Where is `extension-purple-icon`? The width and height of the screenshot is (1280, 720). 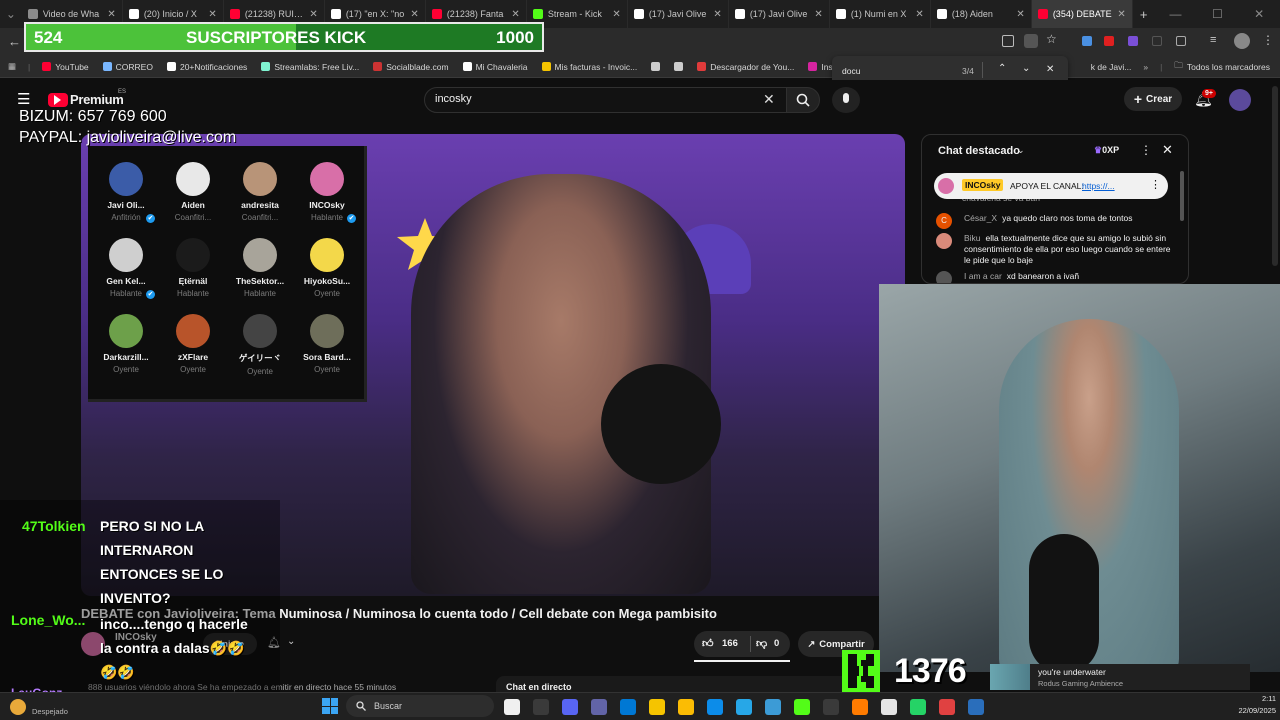
extension-purple-icon is located at coordinates (1133, 41).